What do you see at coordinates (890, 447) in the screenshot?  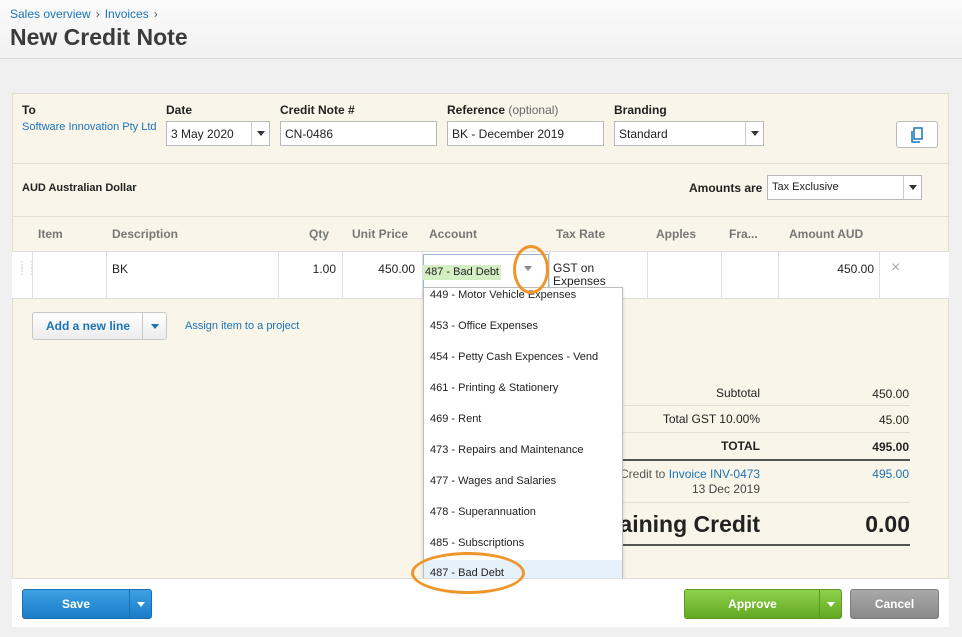 I see `total-value: 495.00` at bounding box center [890, 447].